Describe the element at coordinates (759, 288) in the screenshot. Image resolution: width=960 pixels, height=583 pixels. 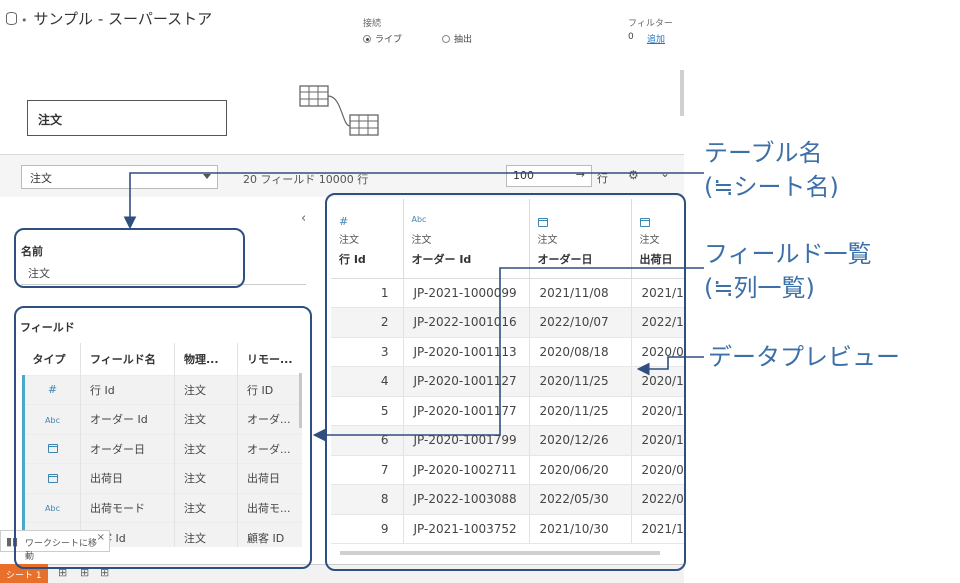
I see `callout-field-list-line2: (≒列一覧)` at that location.